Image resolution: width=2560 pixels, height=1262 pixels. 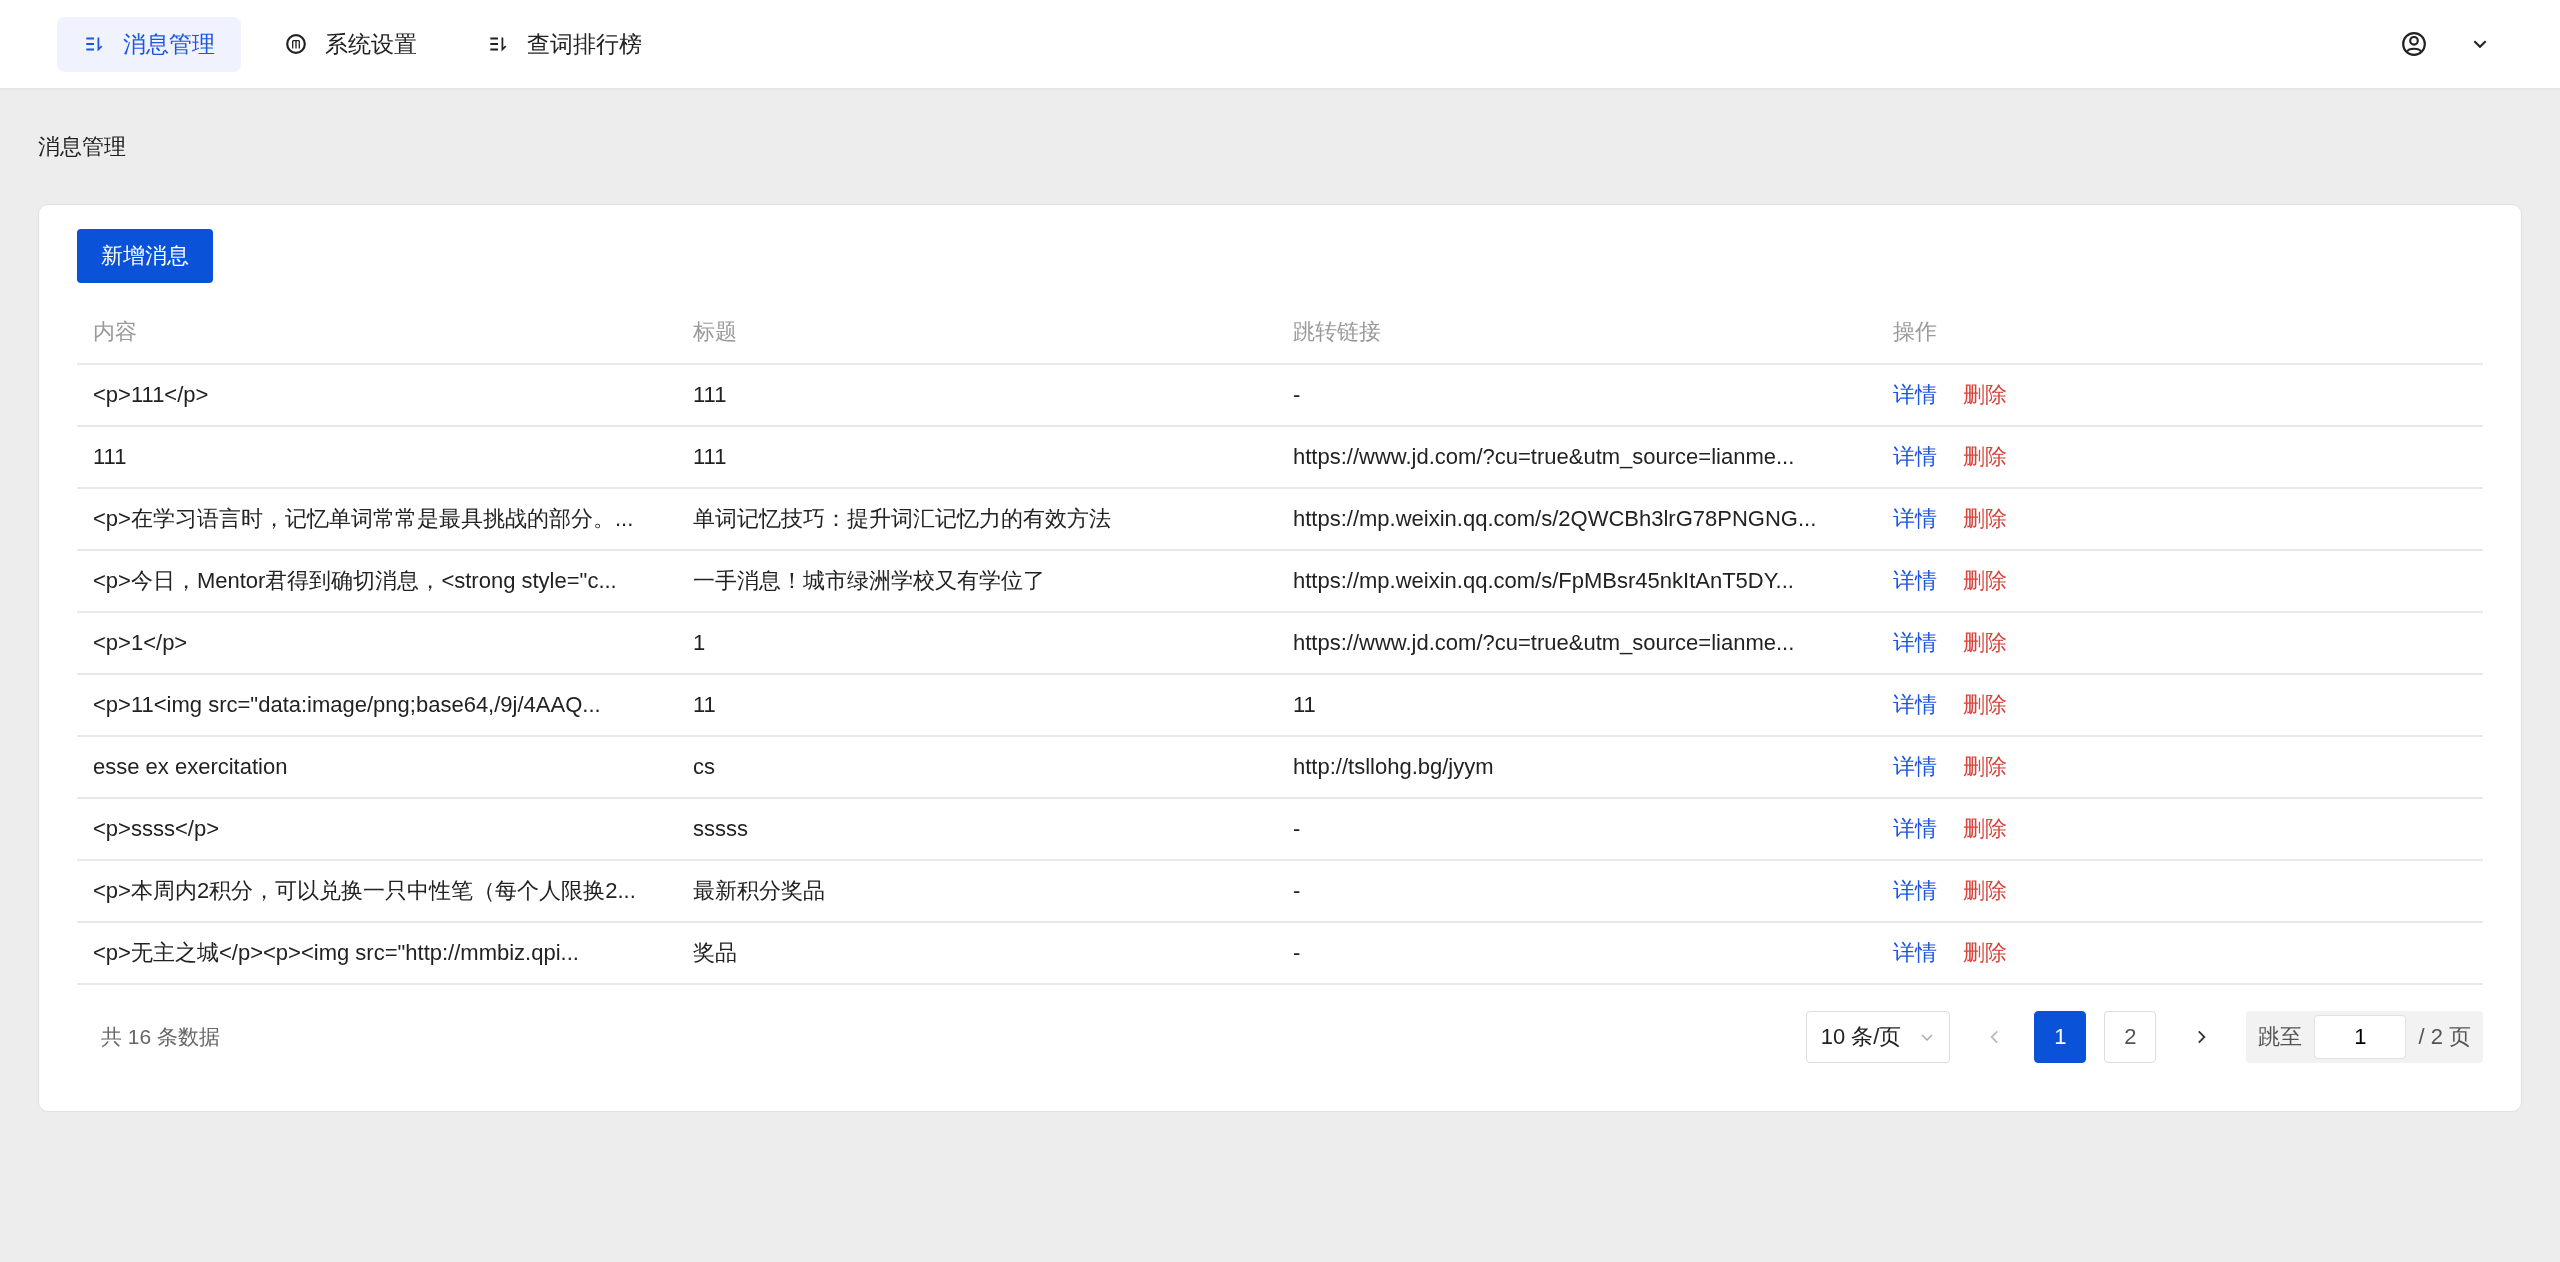 What do you see at coordinates (190, 766) in the screenshot?
I see `table-cell: esse ex exercitation` at bounding box center [190, 766].